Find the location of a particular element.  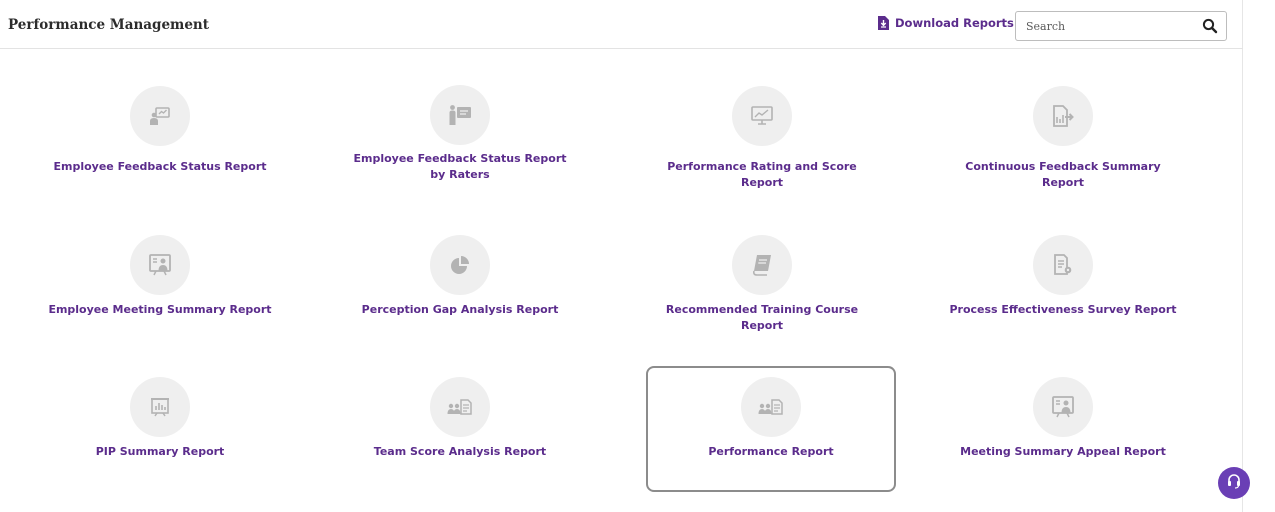

report-label: Performance Rating and Score Report is located at coordinates (762, 174).